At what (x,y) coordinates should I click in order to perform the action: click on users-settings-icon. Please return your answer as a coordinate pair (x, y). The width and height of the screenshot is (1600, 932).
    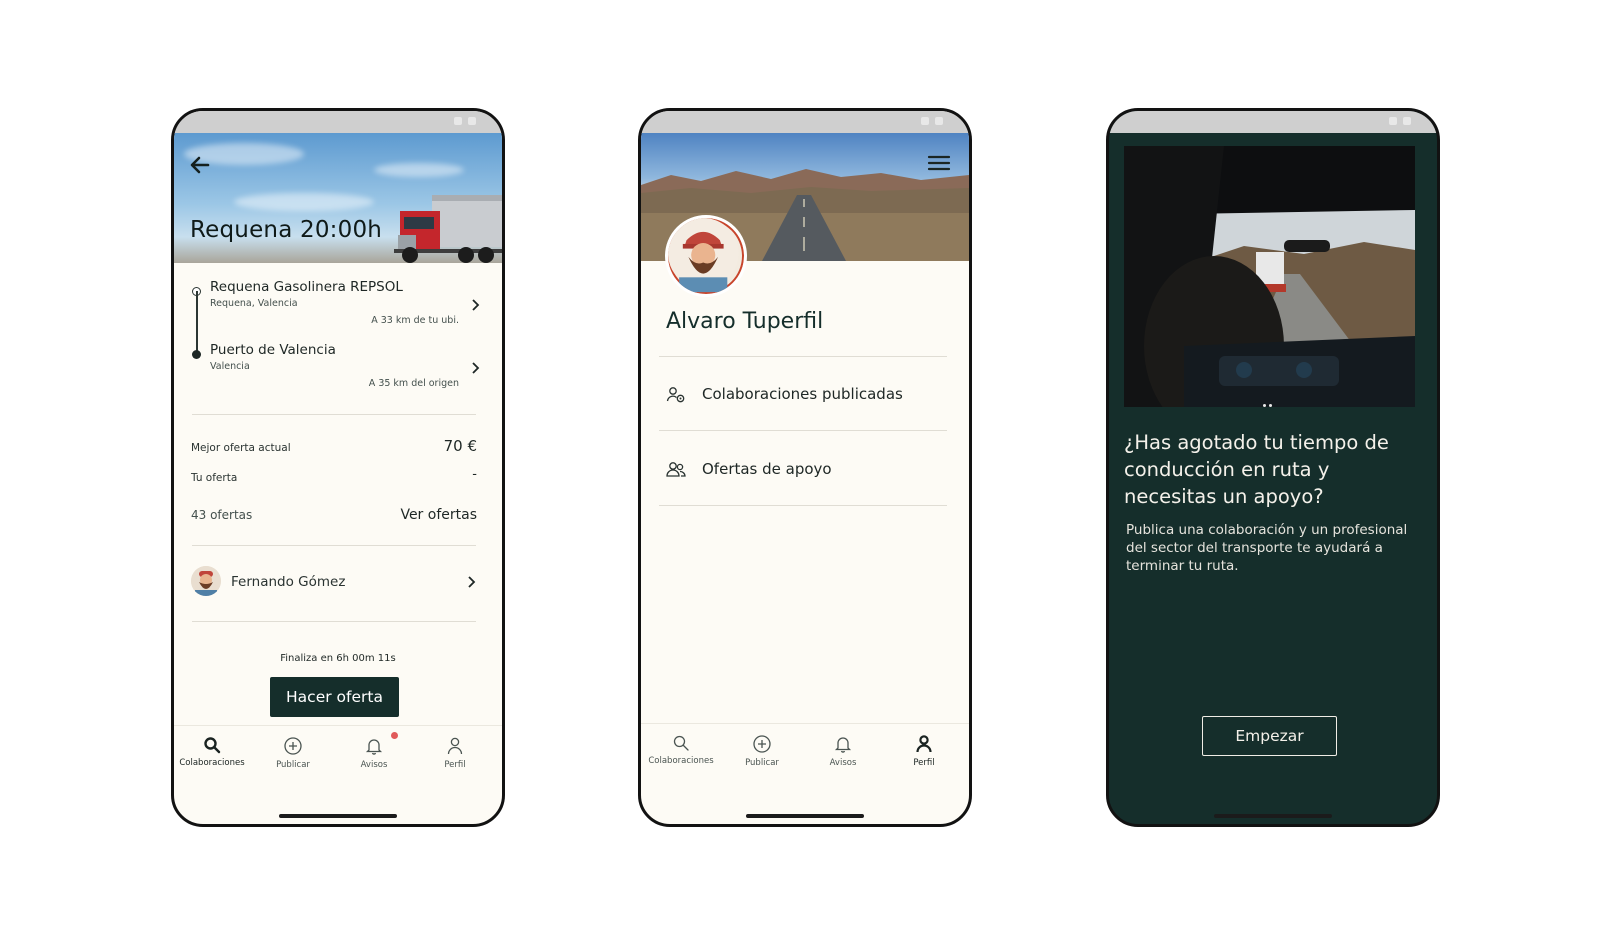
    Looking at the image, I should click on (675, 395).